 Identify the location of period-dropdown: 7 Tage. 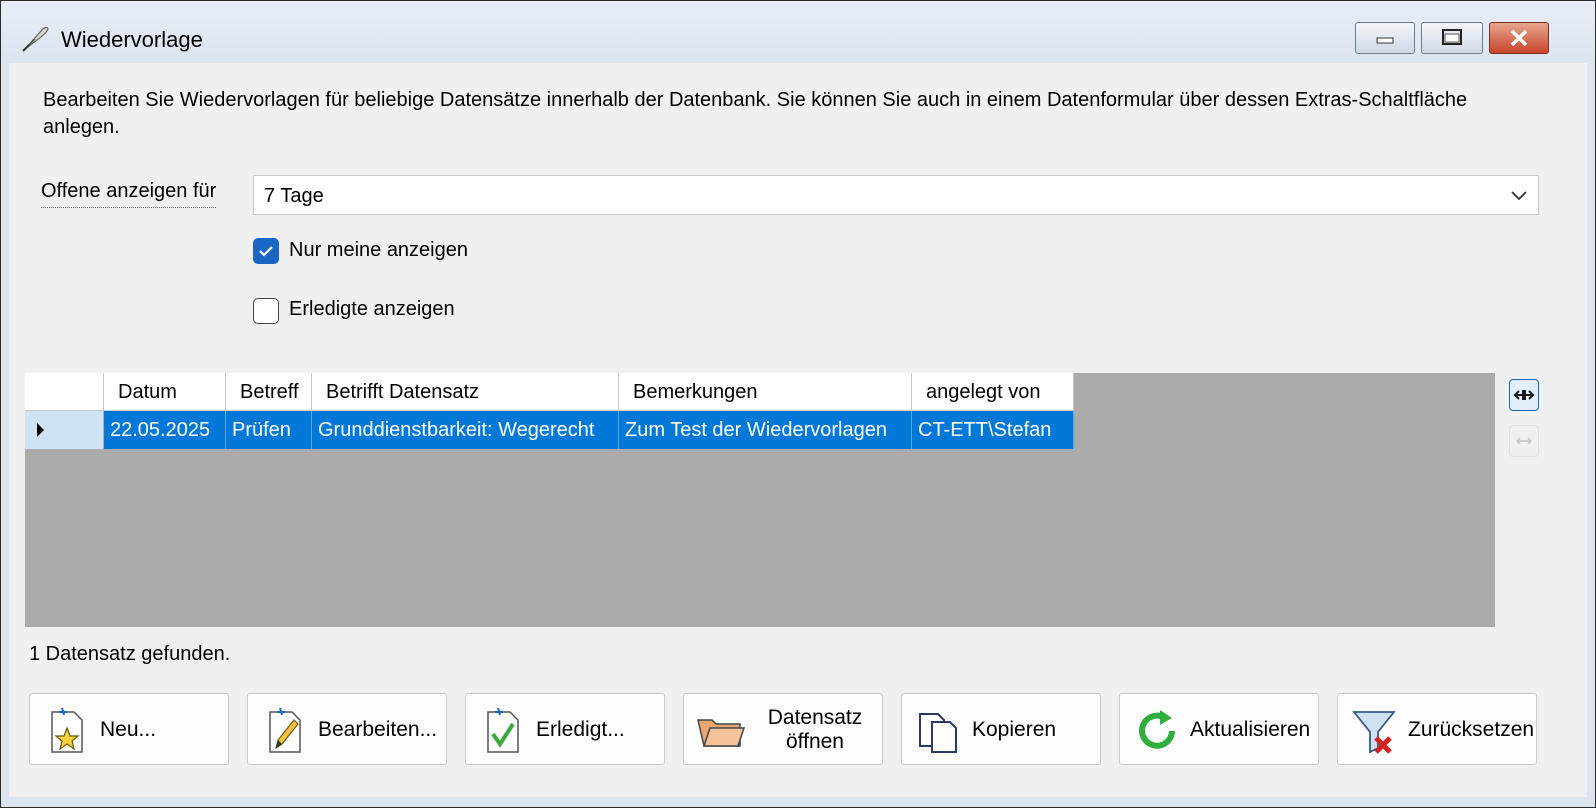
(896, 195).